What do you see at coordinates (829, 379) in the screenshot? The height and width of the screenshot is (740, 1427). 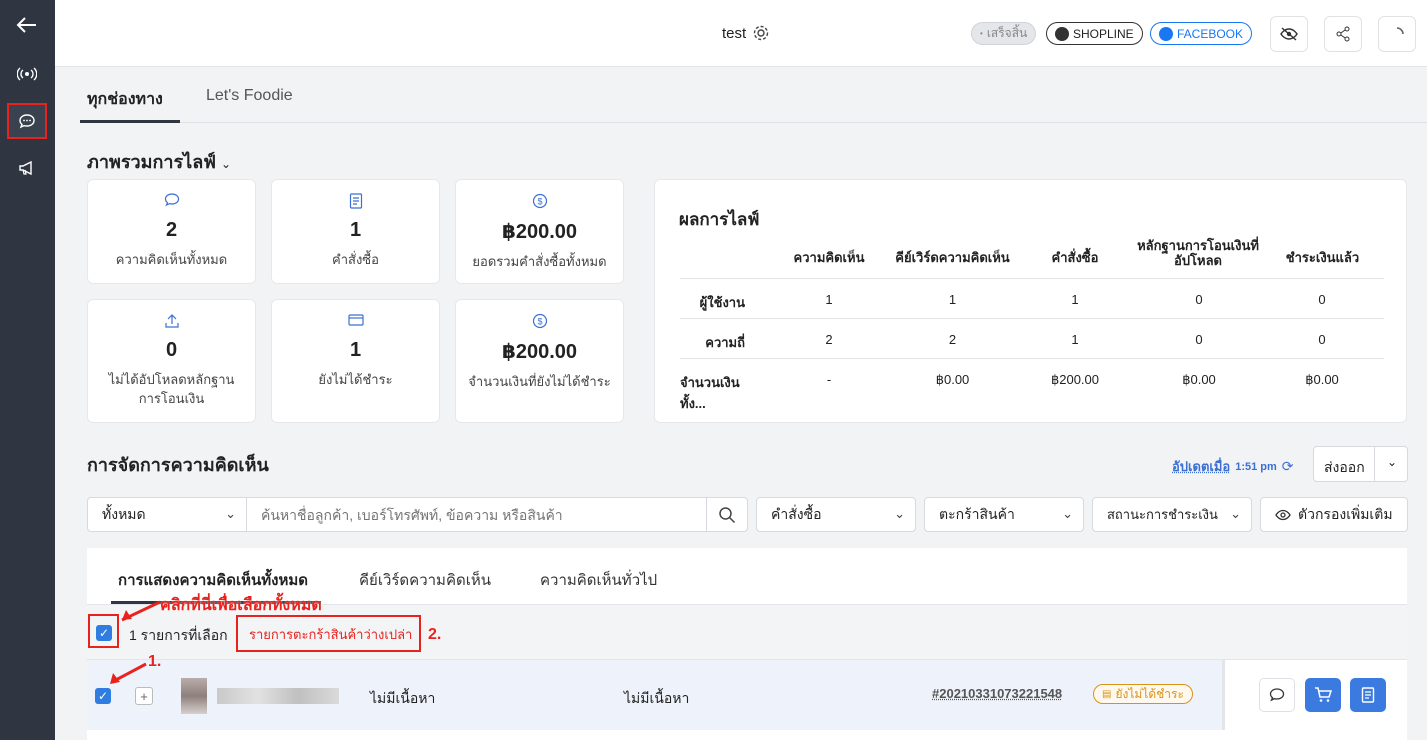 I see `results-cell: -` at bounding box center [829, 379].